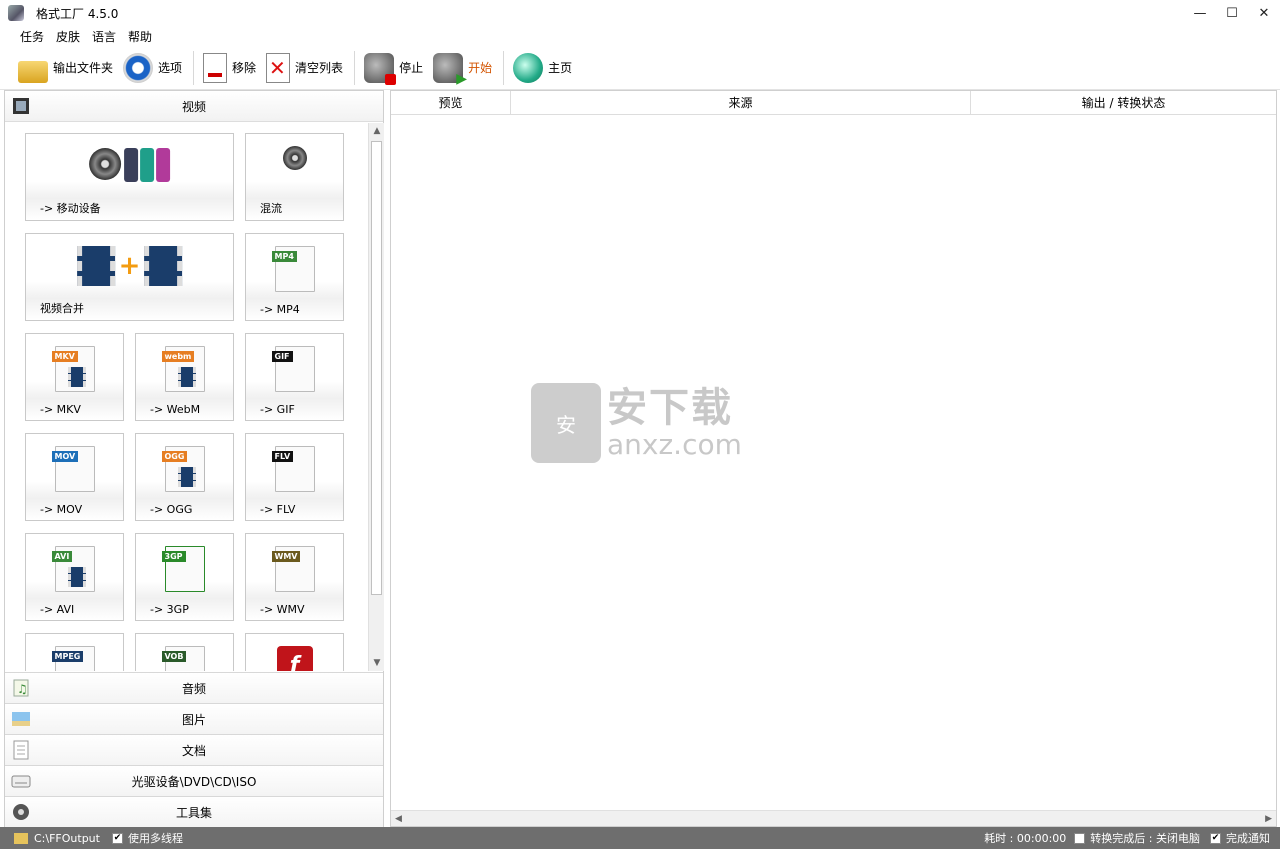  I want to click on multithread-checkbox: ✔, so click(117, 838).